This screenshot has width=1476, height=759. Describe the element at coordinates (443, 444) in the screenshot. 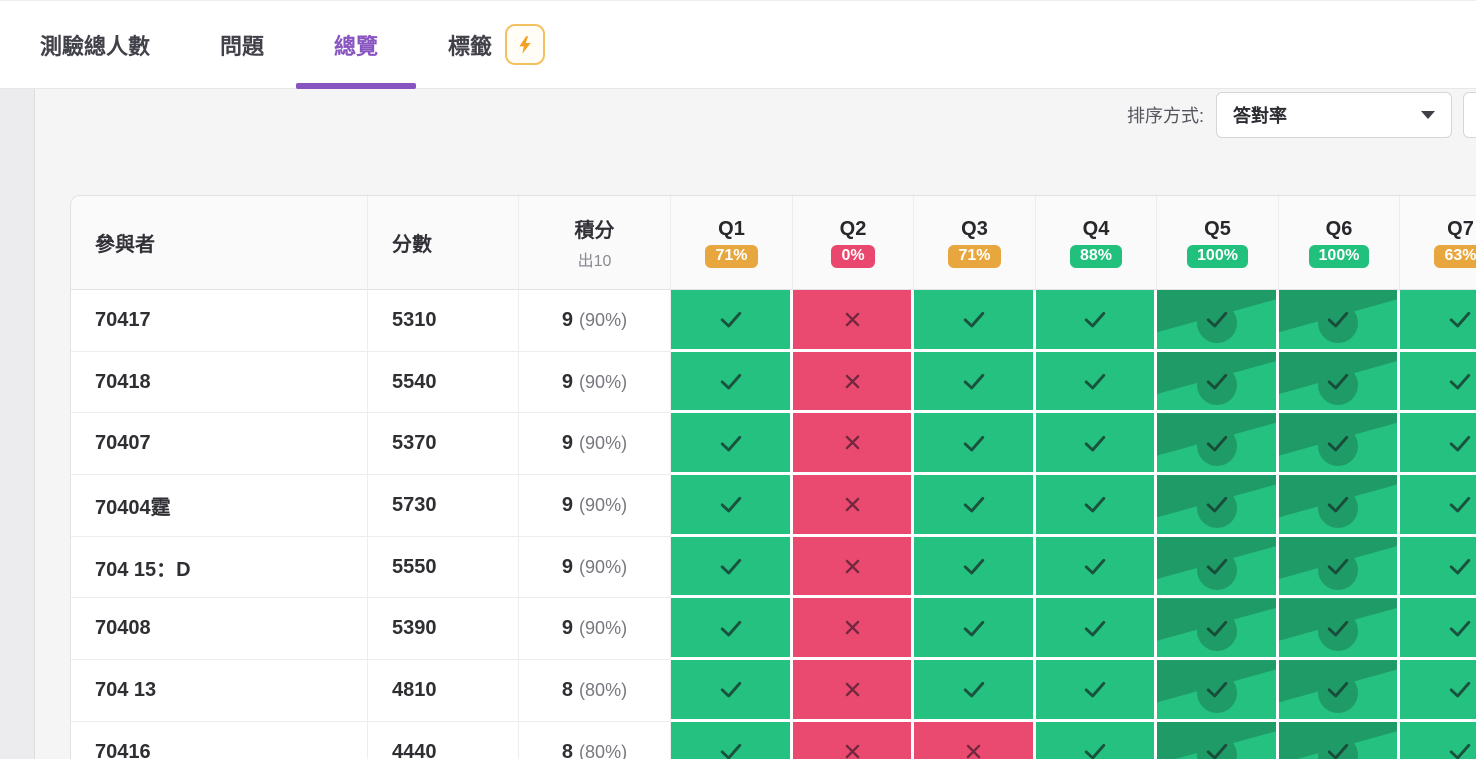

I see `score-cell: 5370` at that location.